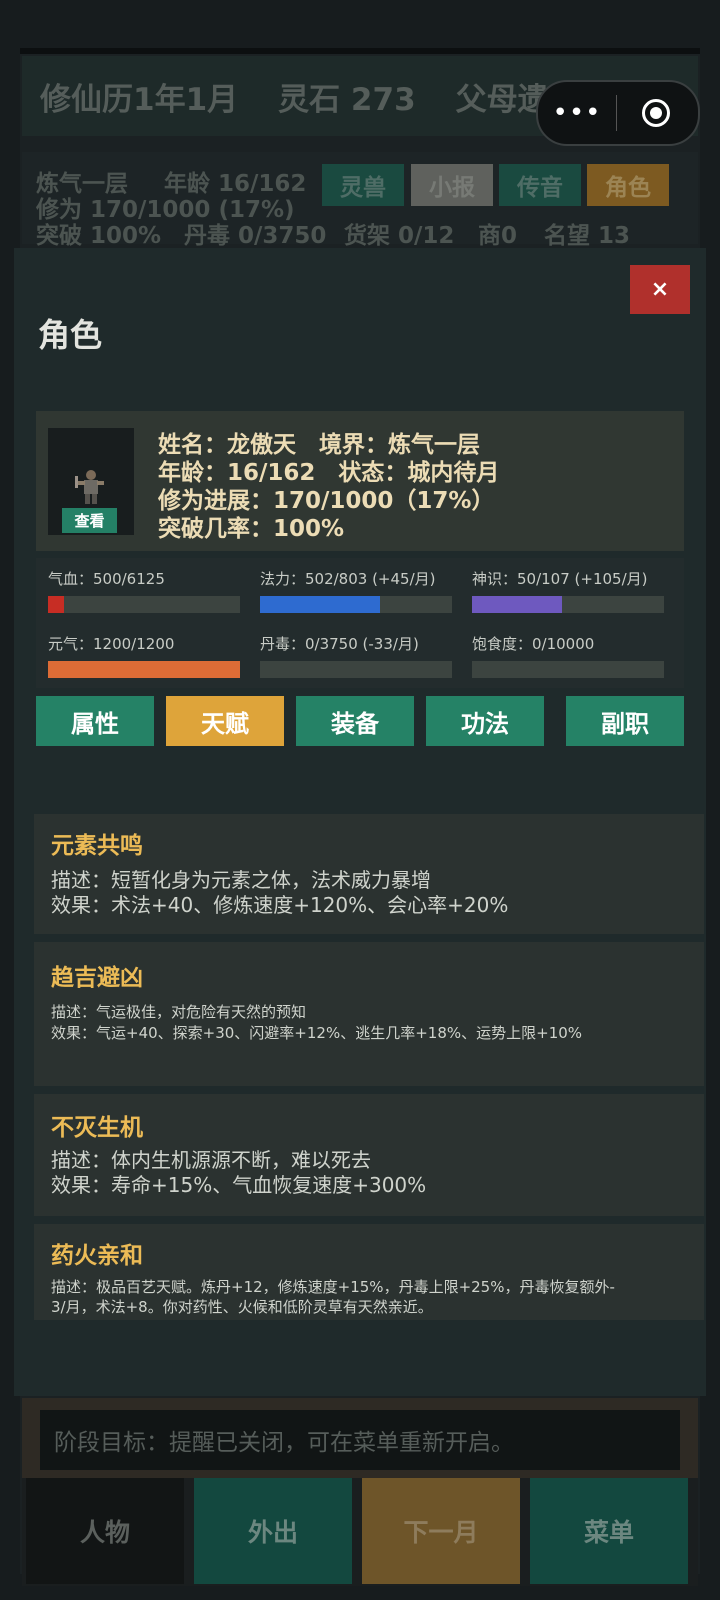  What do you see at coordinates (560, 579) in the screenshot?
I see `spirit-sense-label: 神识：50/107 (+105/月)` at bounding box center [560, 579].